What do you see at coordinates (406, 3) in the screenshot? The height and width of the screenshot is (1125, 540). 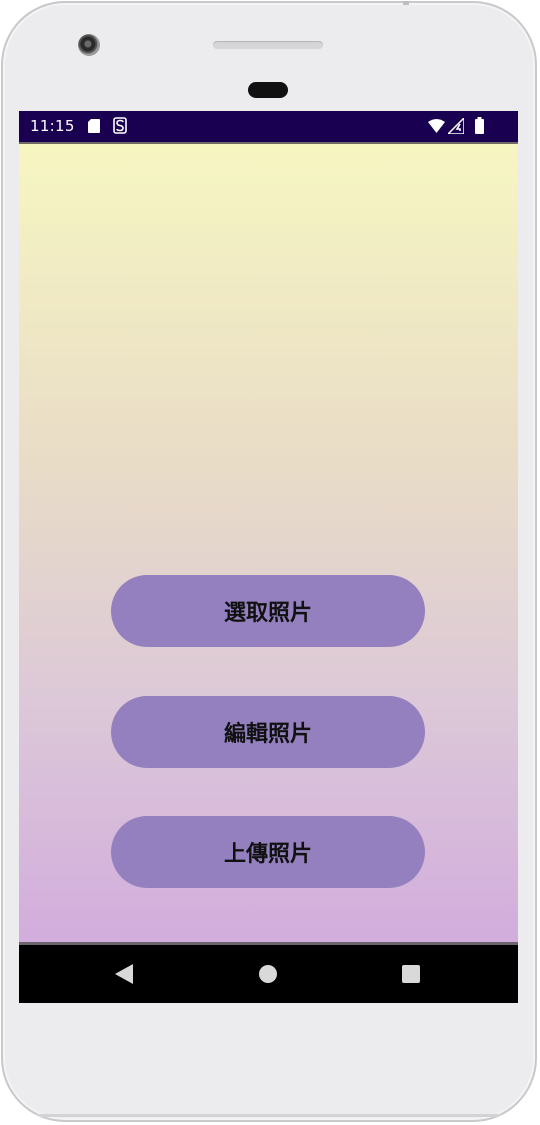 I see `phone-button` at bounding box center [406, 3].